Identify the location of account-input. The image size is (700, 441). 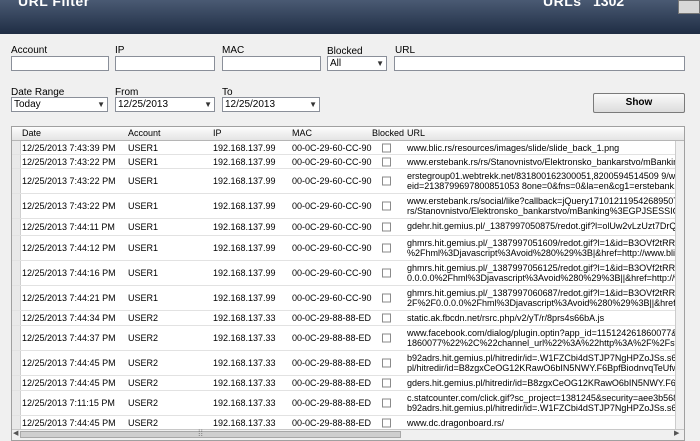
(60, 63).